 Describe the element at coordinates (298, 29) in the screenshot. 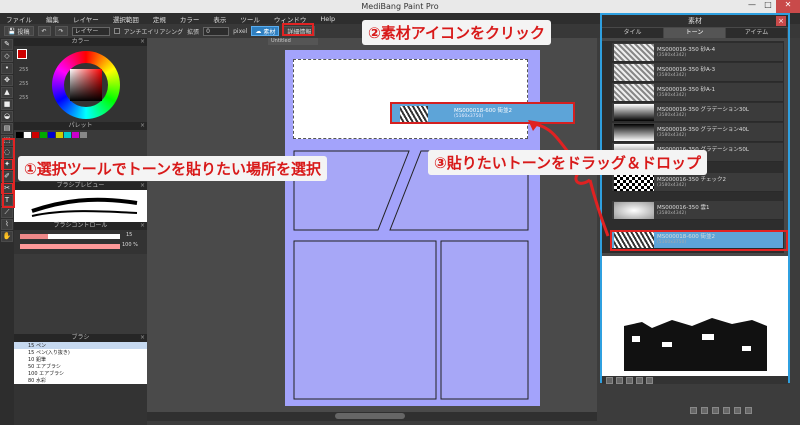

I see `highlight-material-button` at that location.